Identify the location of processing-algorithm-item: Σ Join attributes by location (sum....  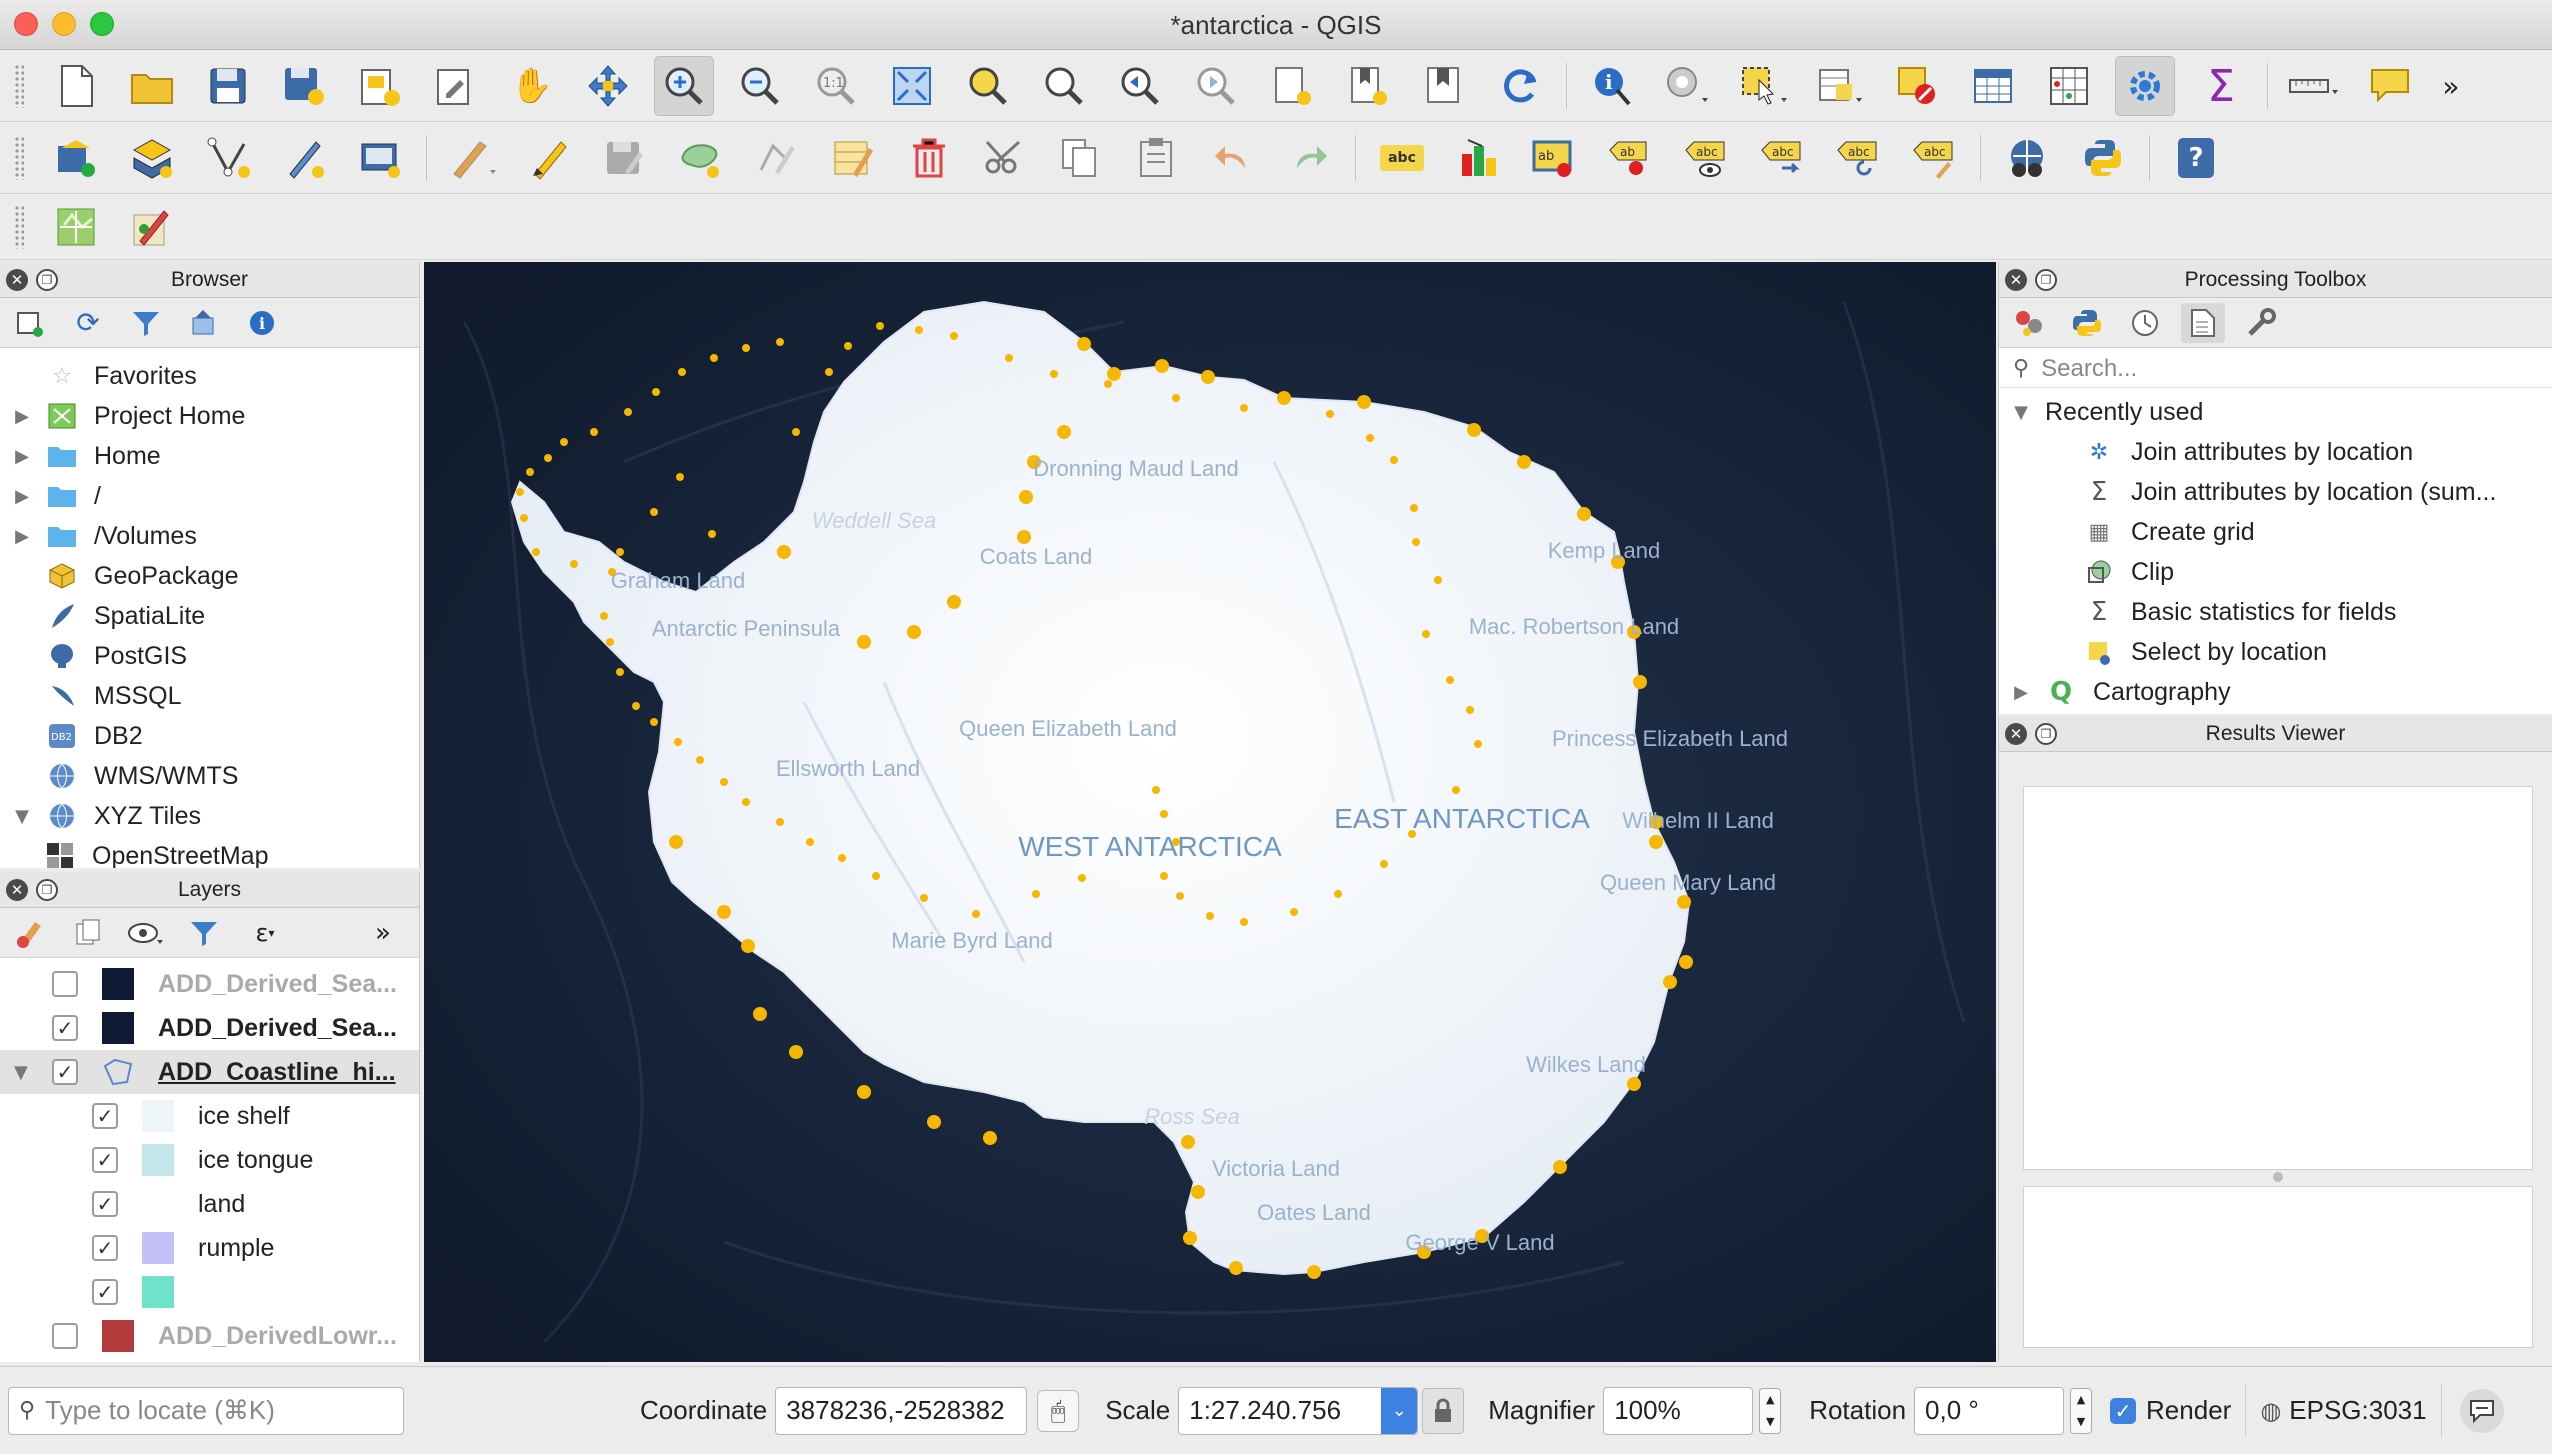
(2275, 492).